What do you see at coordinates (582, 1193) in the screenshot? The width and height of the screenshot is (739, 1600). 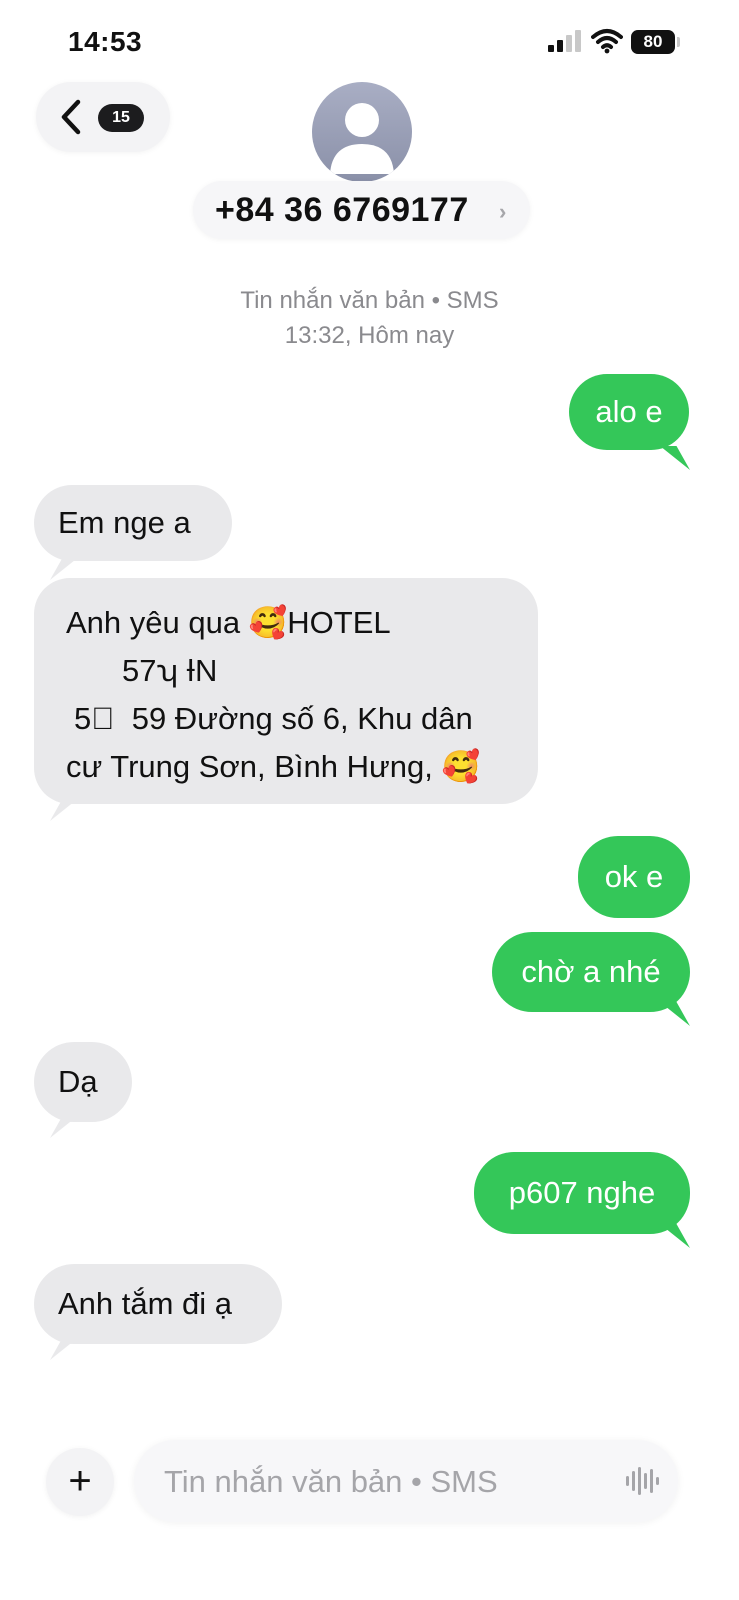 I see `message-bubble-outgoing: p607 nghe` at bounding box center [582, 1193].